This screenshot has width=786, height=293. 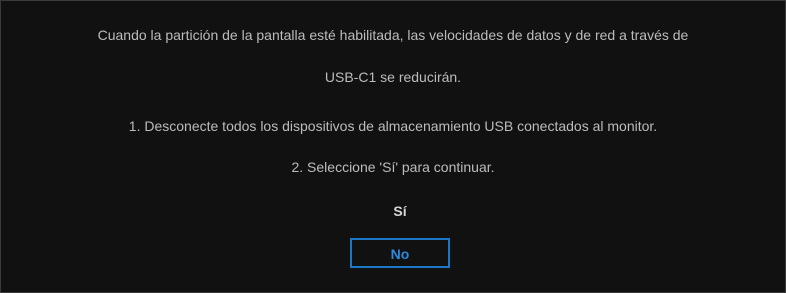 What do you see at coordinates (393, 167) in the screenshot?
I see `instruction-2: 2. Seleccione 'Sí' para continuar.` at bounding box center [393, 167].